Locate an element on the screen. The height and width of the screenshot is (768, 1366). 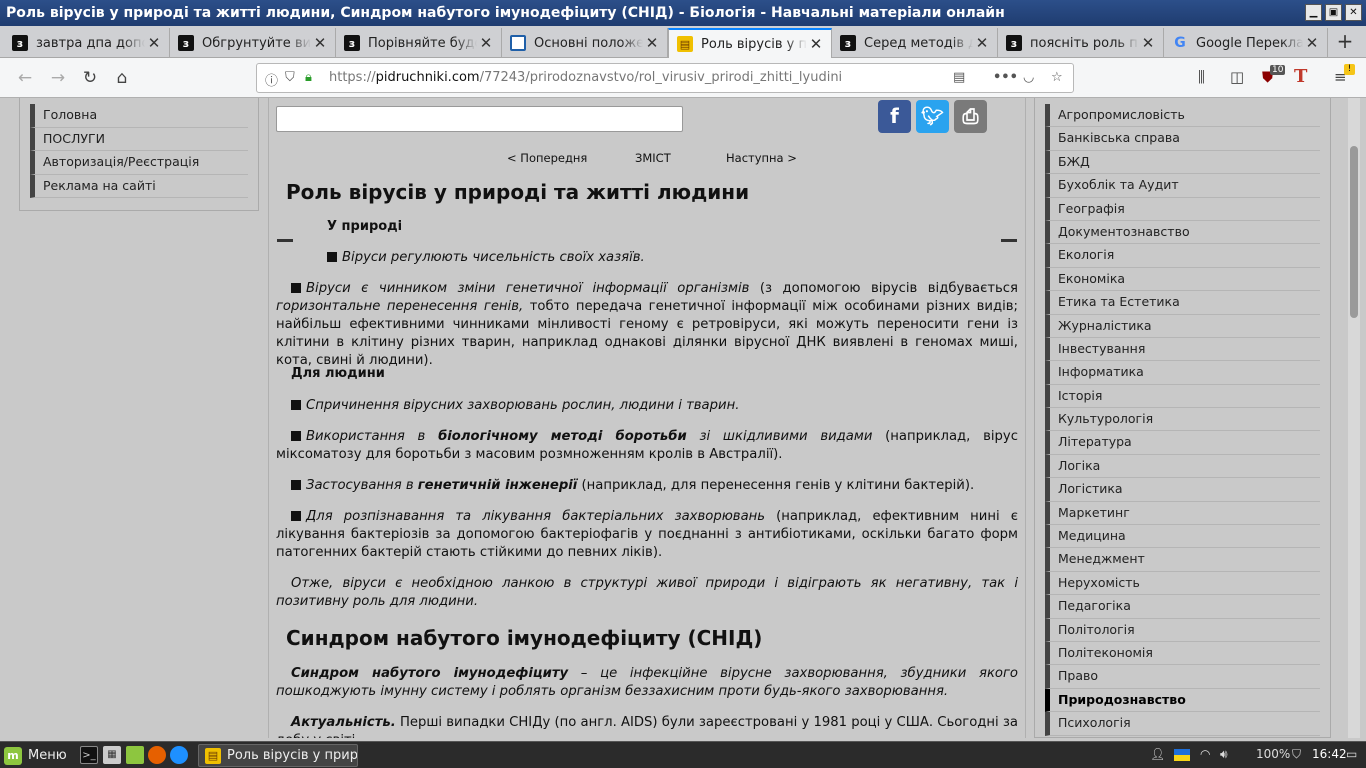
category-menu-item: Географія is located at coordinates (1182, 209).